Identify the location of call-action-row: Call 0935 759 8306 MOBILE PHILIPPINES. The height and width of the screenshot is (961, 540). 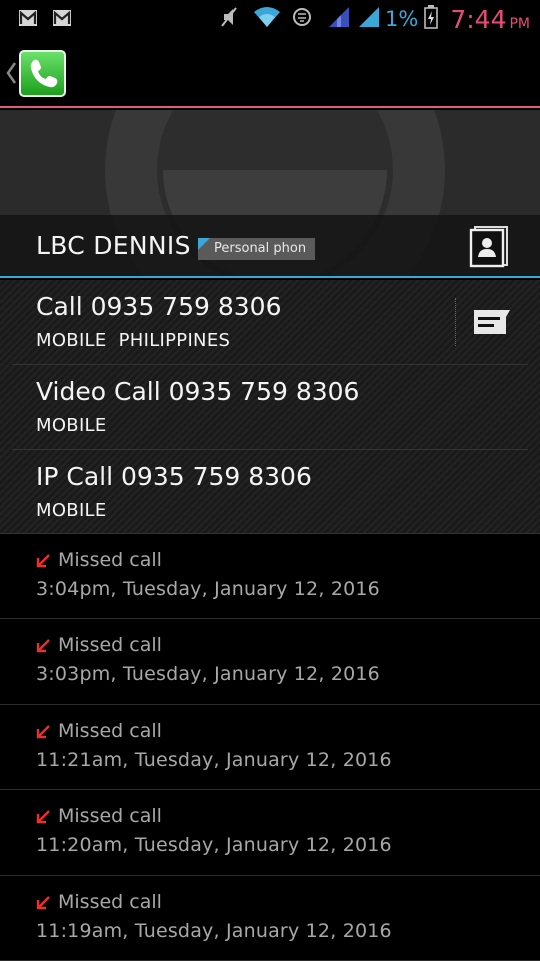
(270, 322).